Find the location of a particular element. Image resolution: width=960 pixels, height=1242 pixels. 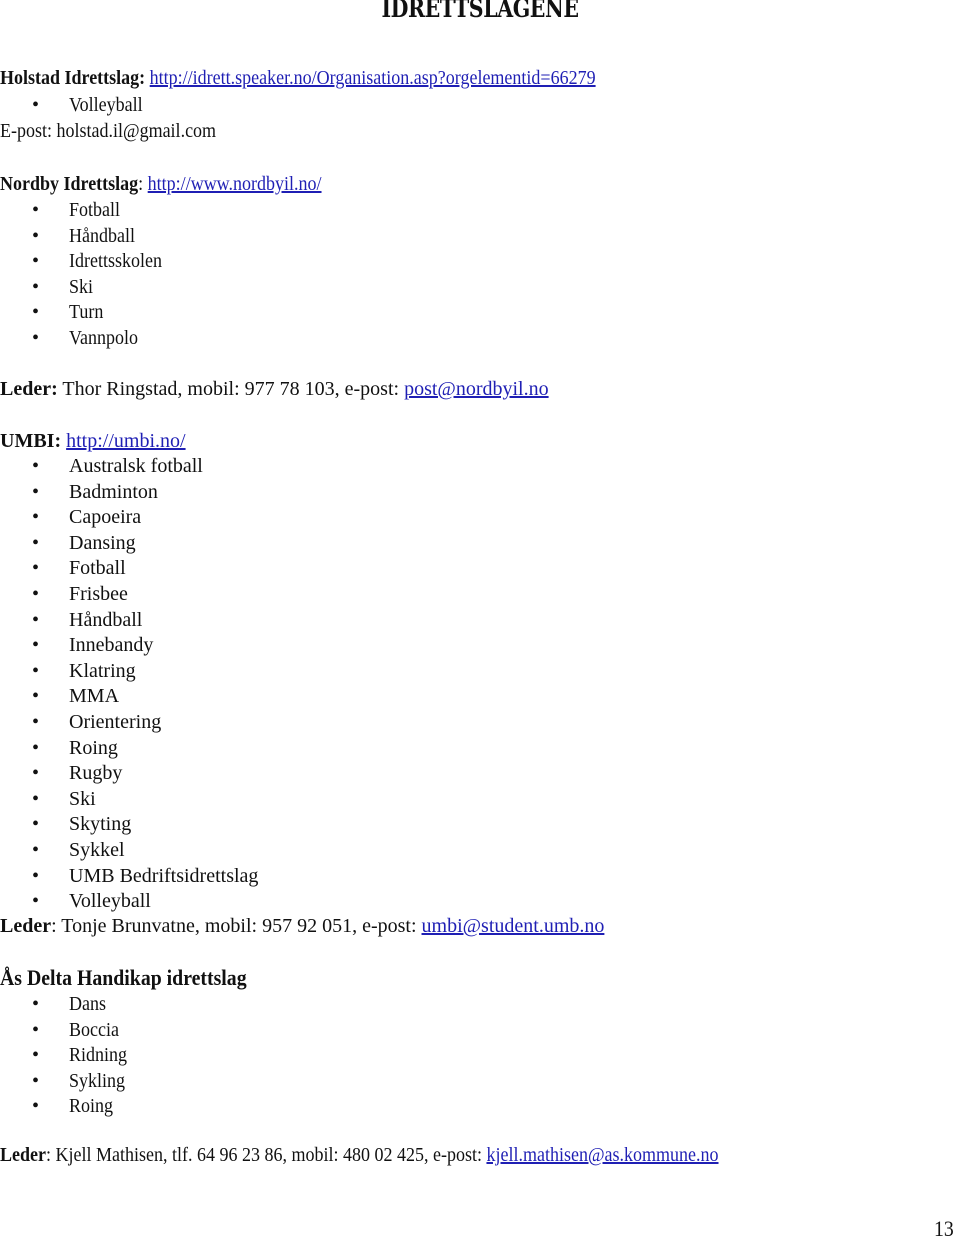

activity-label: Boccia is located at coordinates (94, 1029).